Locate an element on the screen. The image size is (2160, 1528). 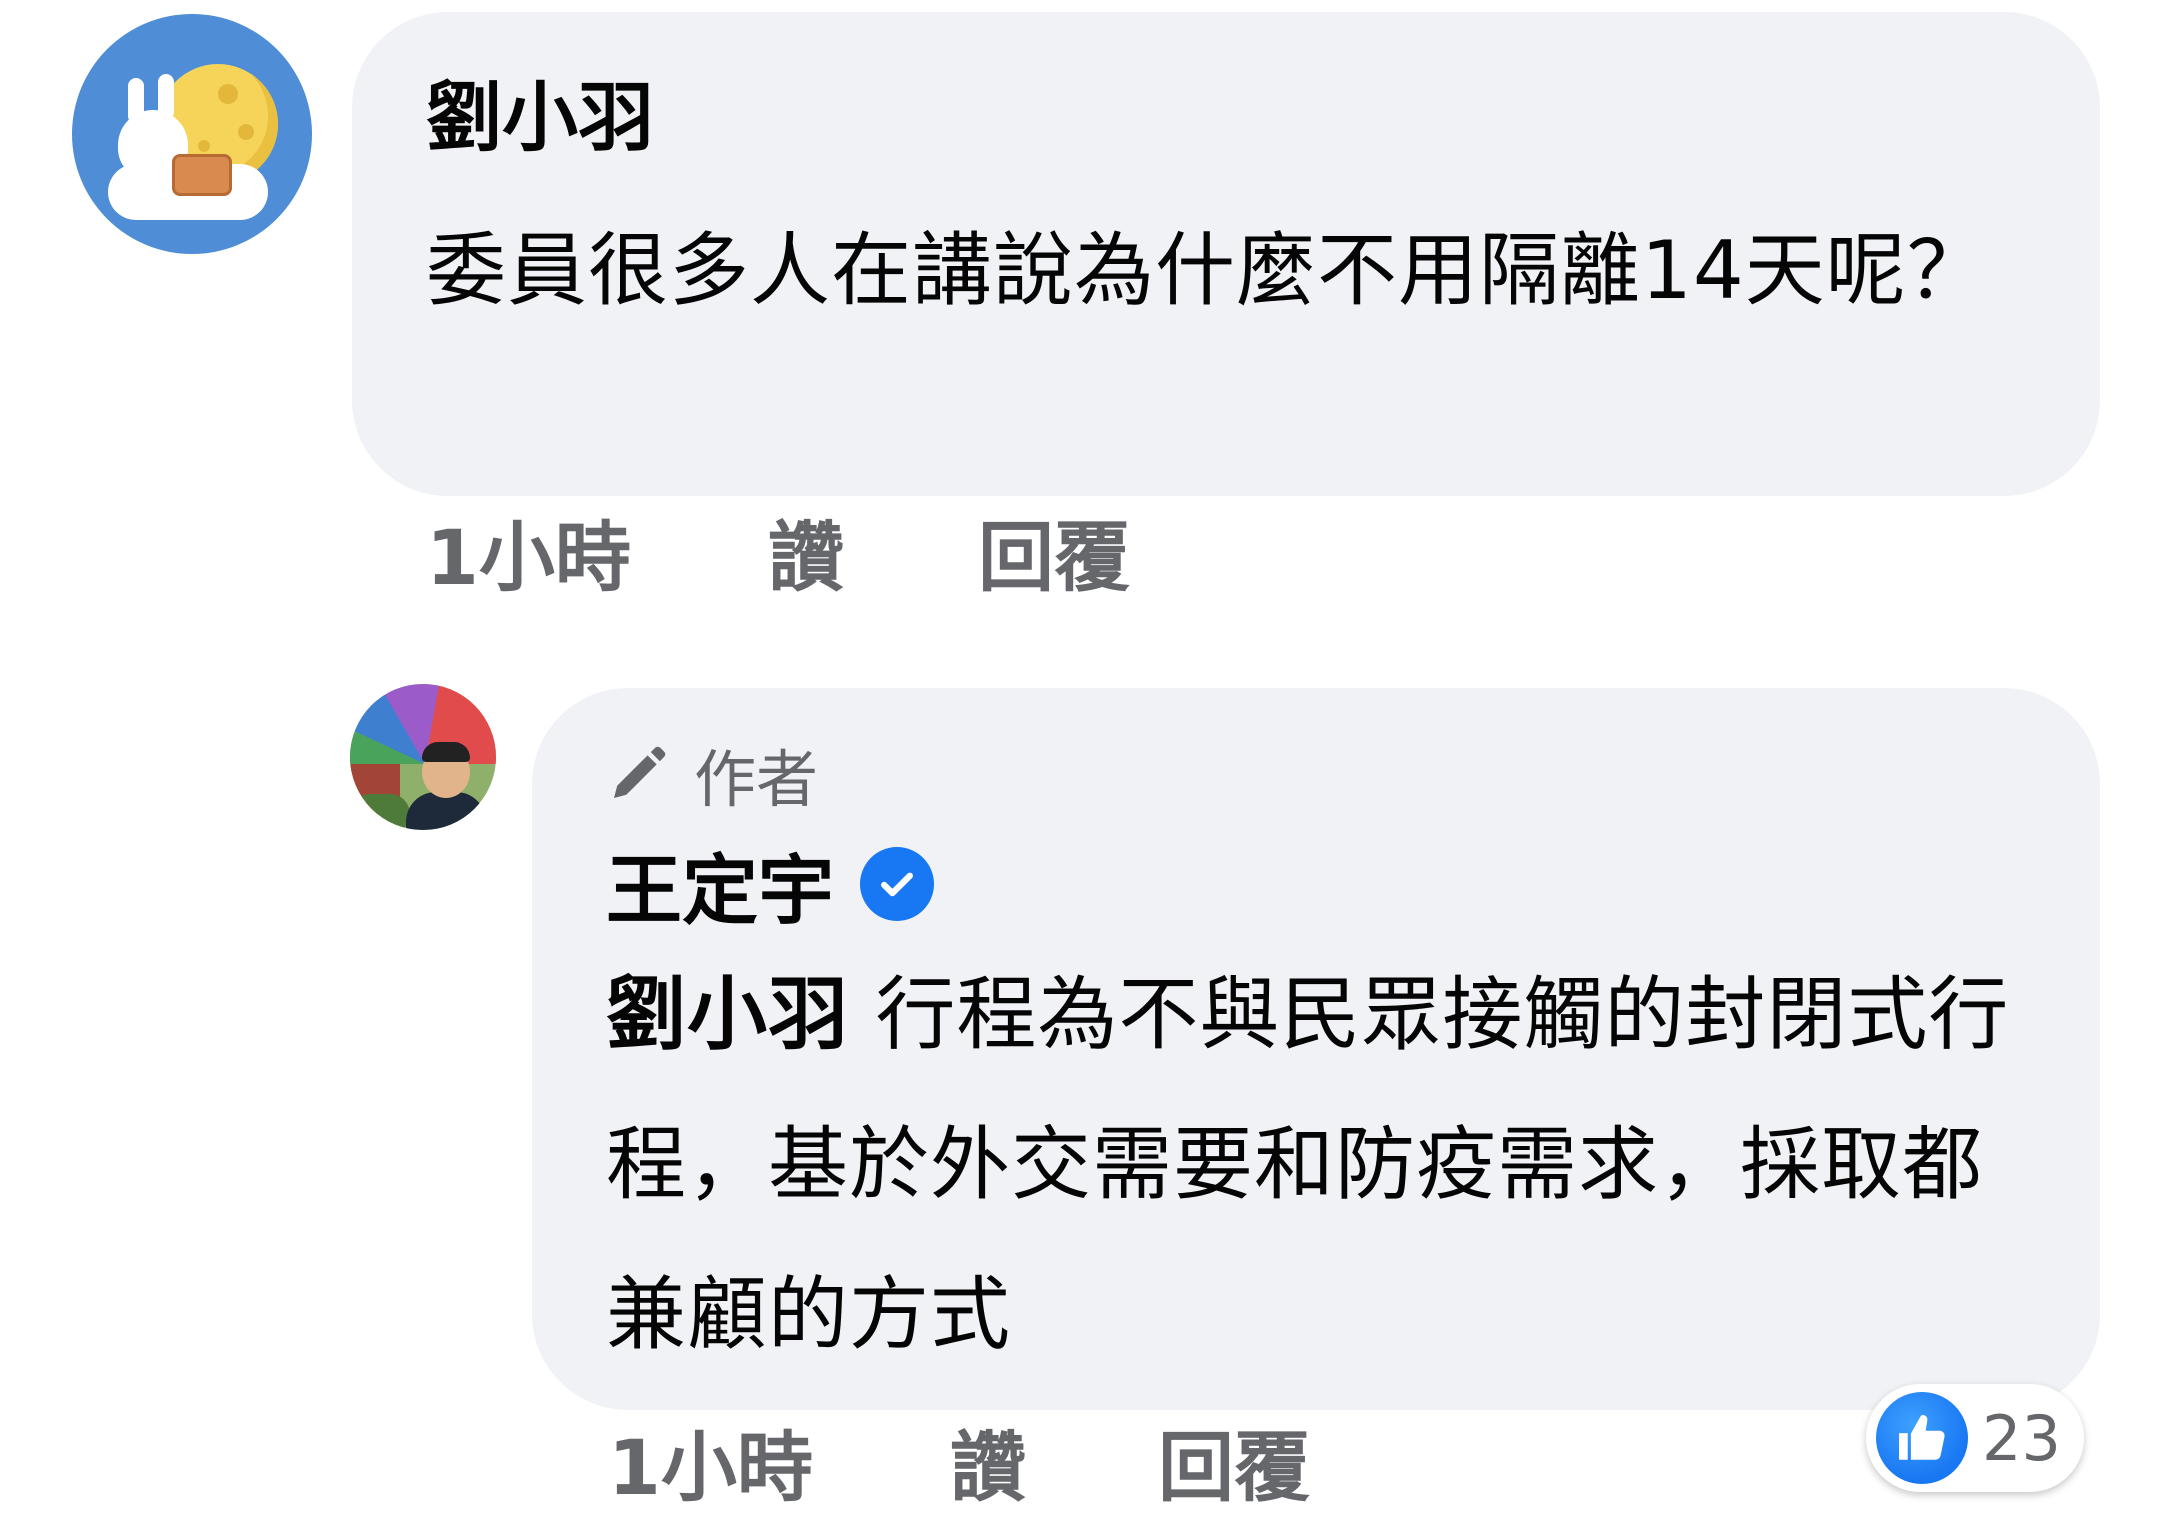
comment-timestamp: 1小時 is located at coordinates (528, 558).